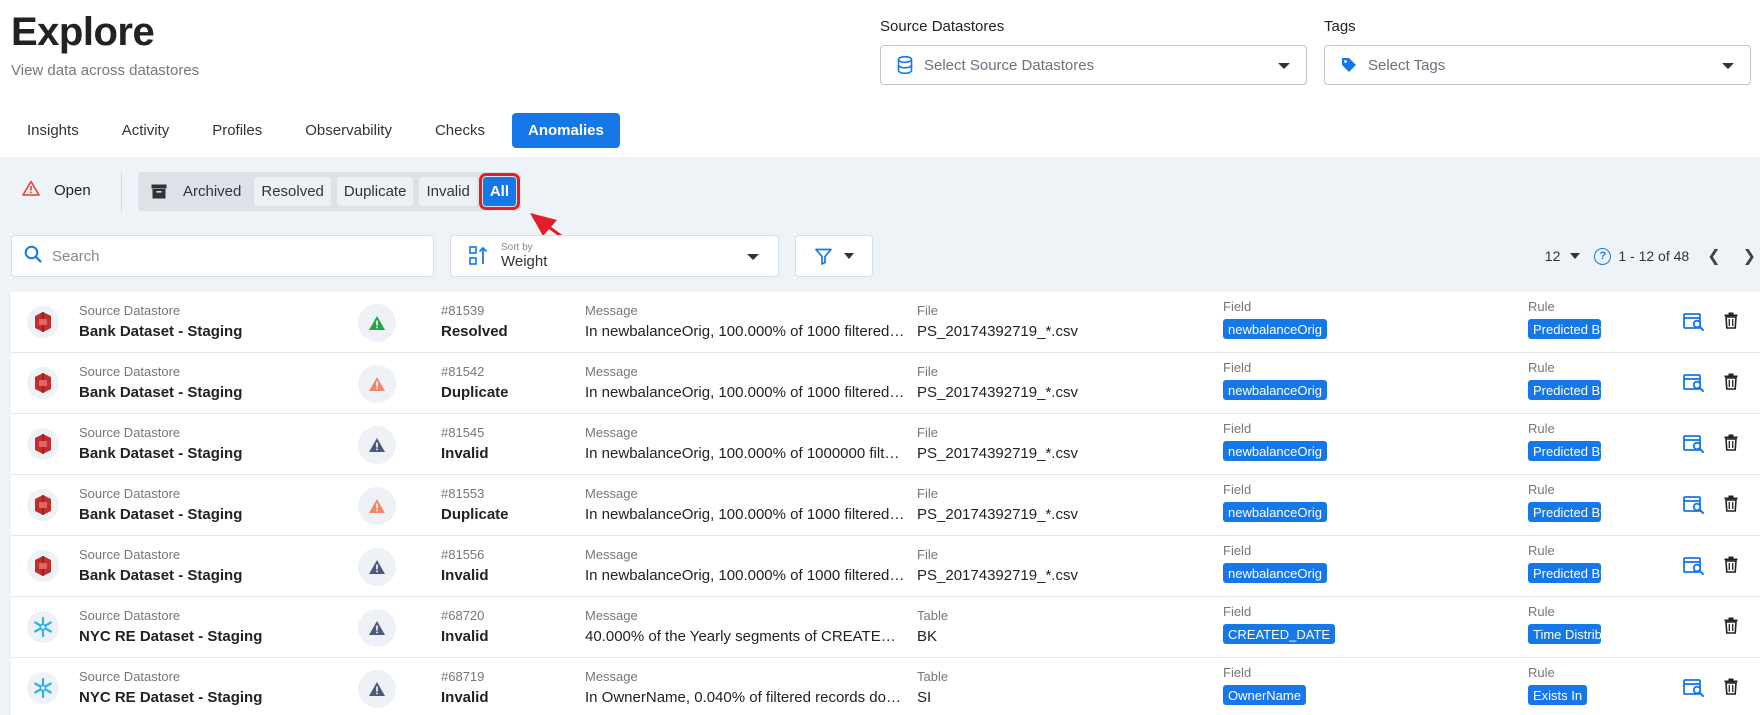  What do you see at coordinates (462, 676) in the screenshot?
I see `anomaly-id: #68719` at bounding box center [462, 676].